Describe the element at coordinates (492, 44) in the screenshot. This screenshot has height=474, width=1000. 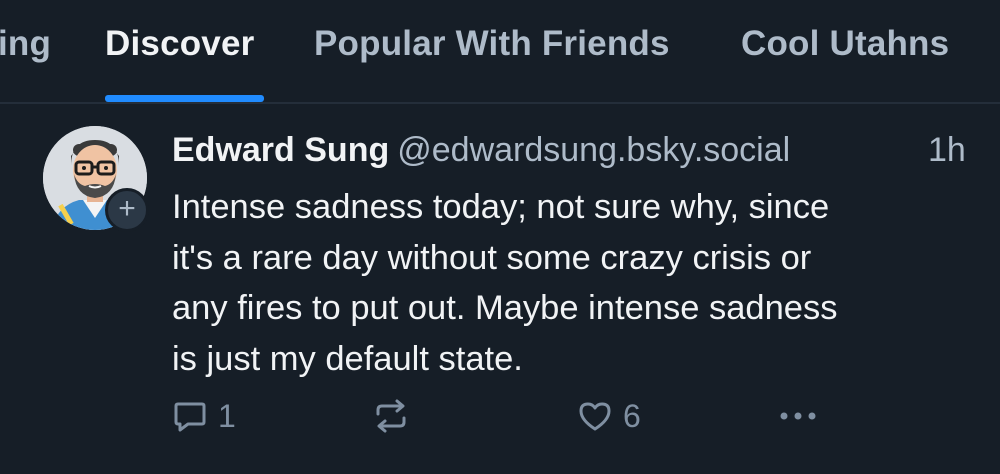
I see `tab-popular-with-friends: Popular With Friends` at that location.